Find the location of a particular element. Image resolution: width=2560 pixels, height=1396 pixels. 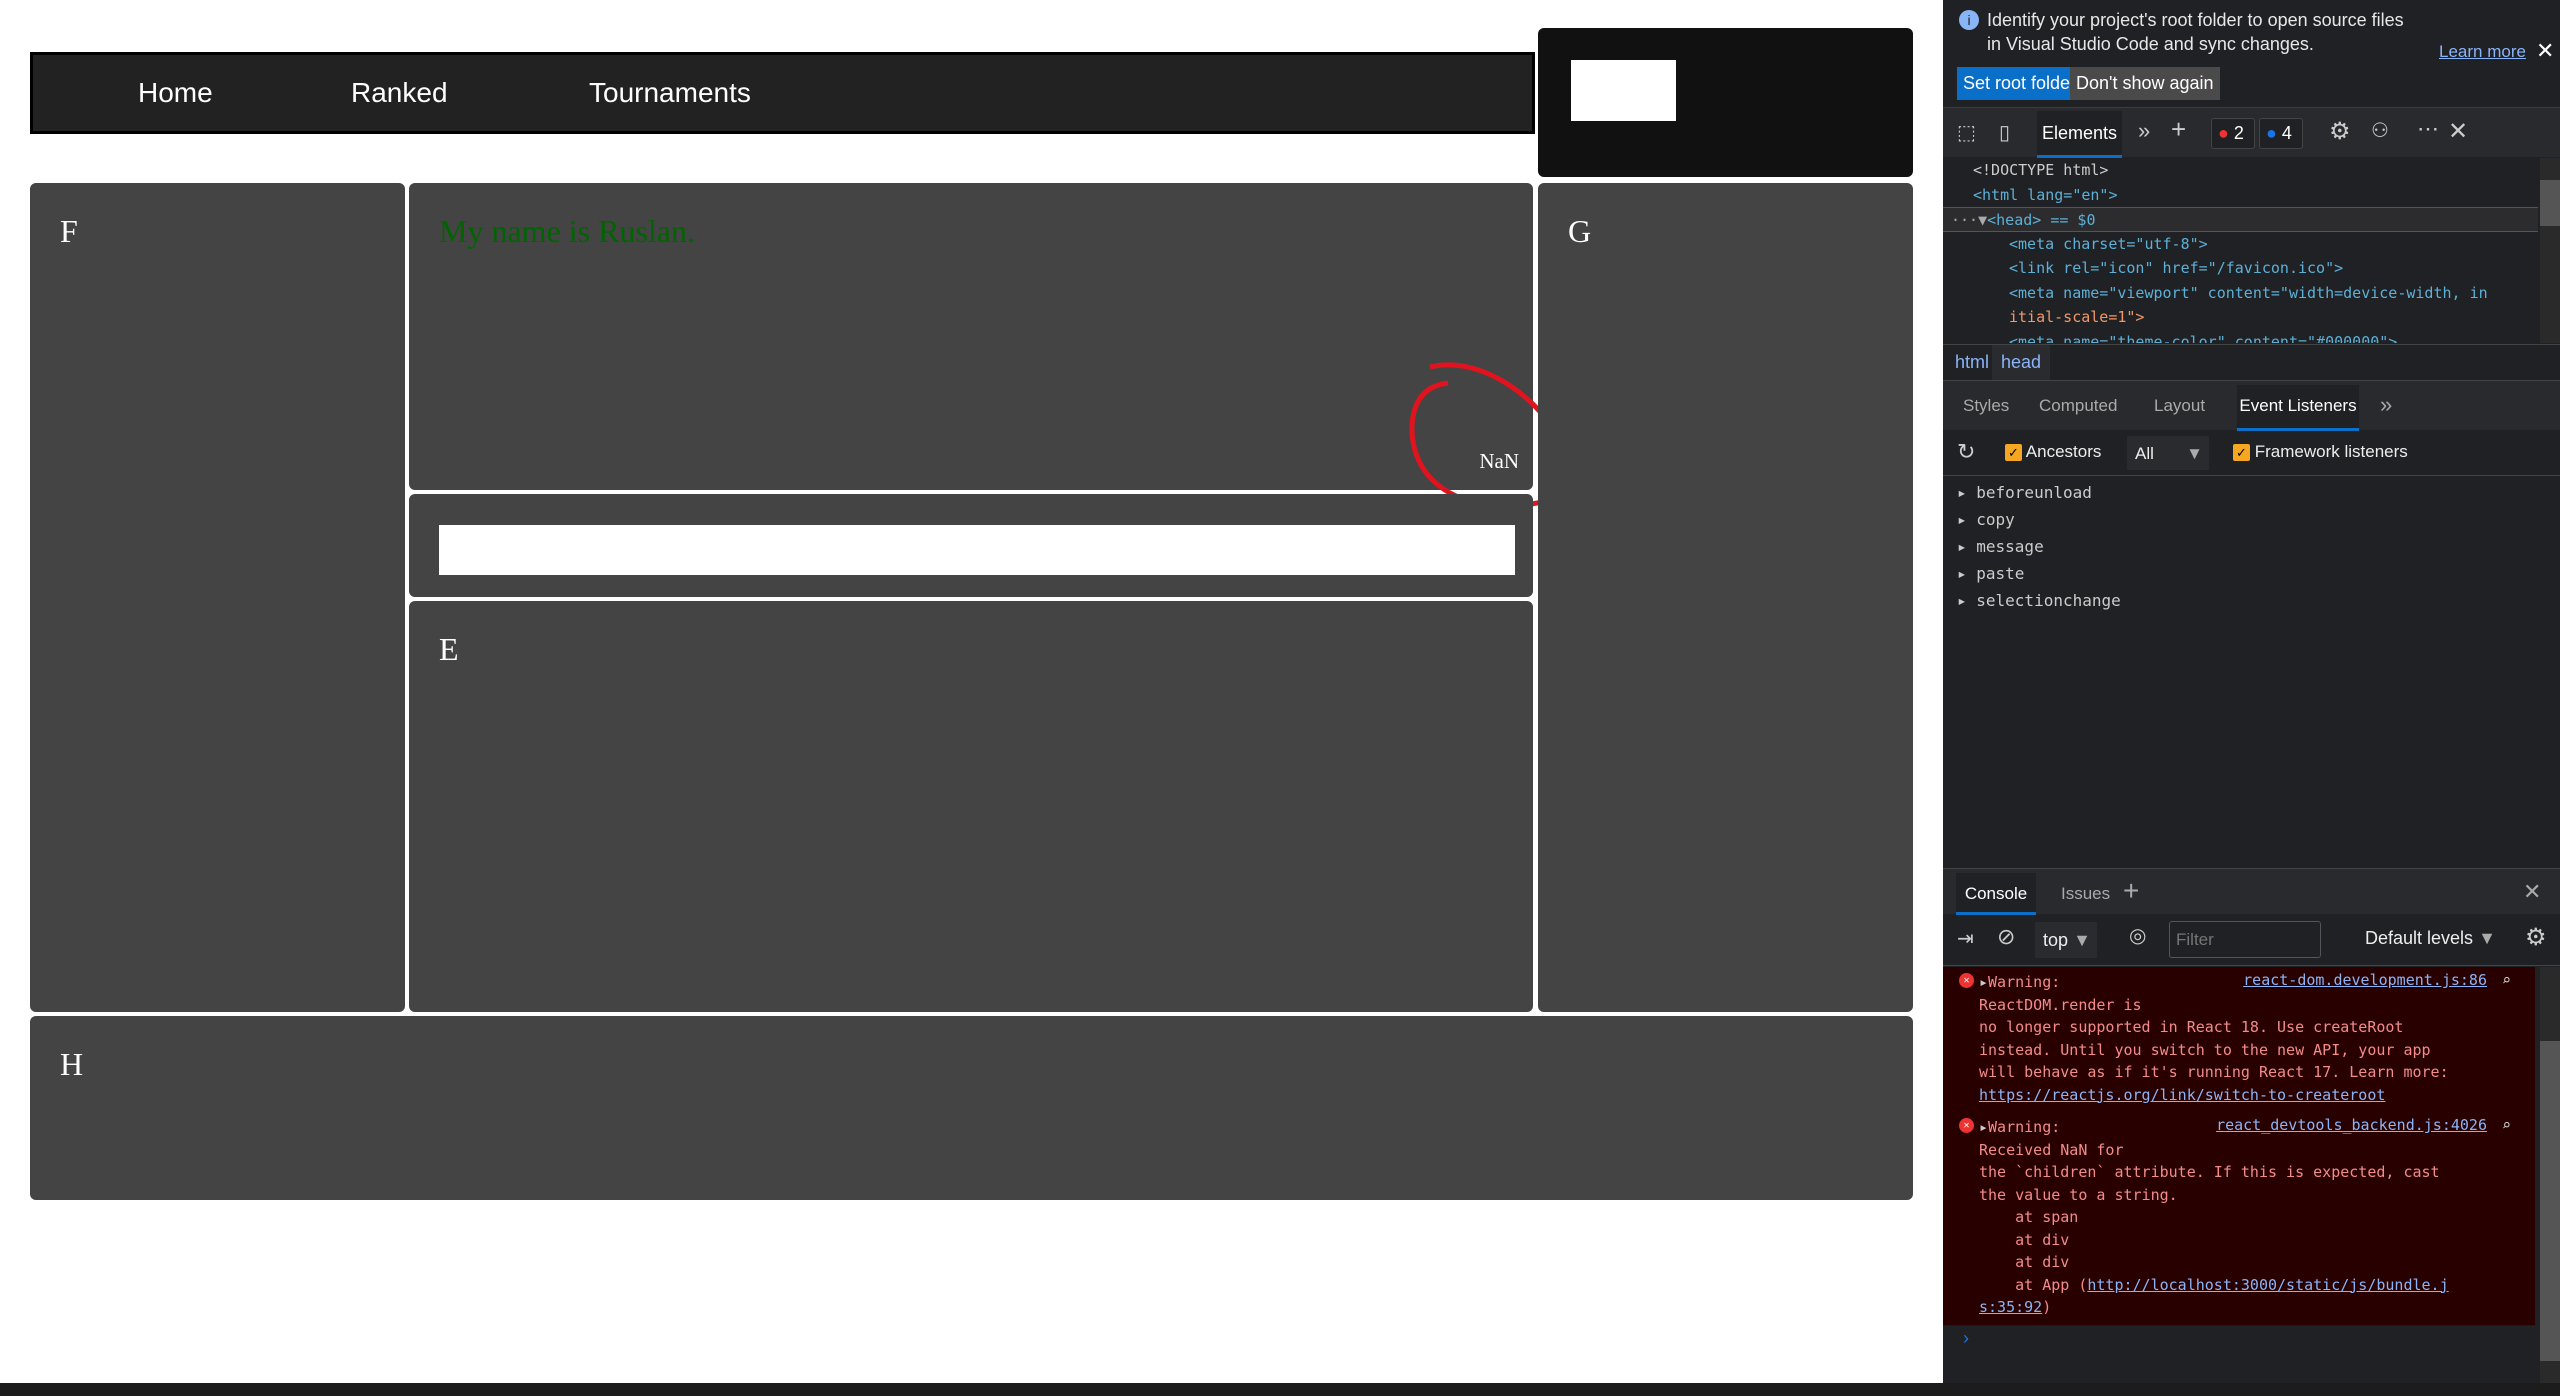

message-count-badge: ● 4 is located at coordinates (2281, 133).